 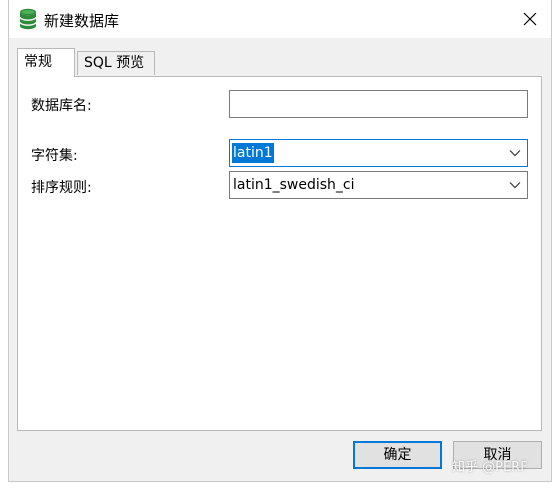 I want to click on collation-value: latin1_swedish_ci, so click(x=294, y=185).